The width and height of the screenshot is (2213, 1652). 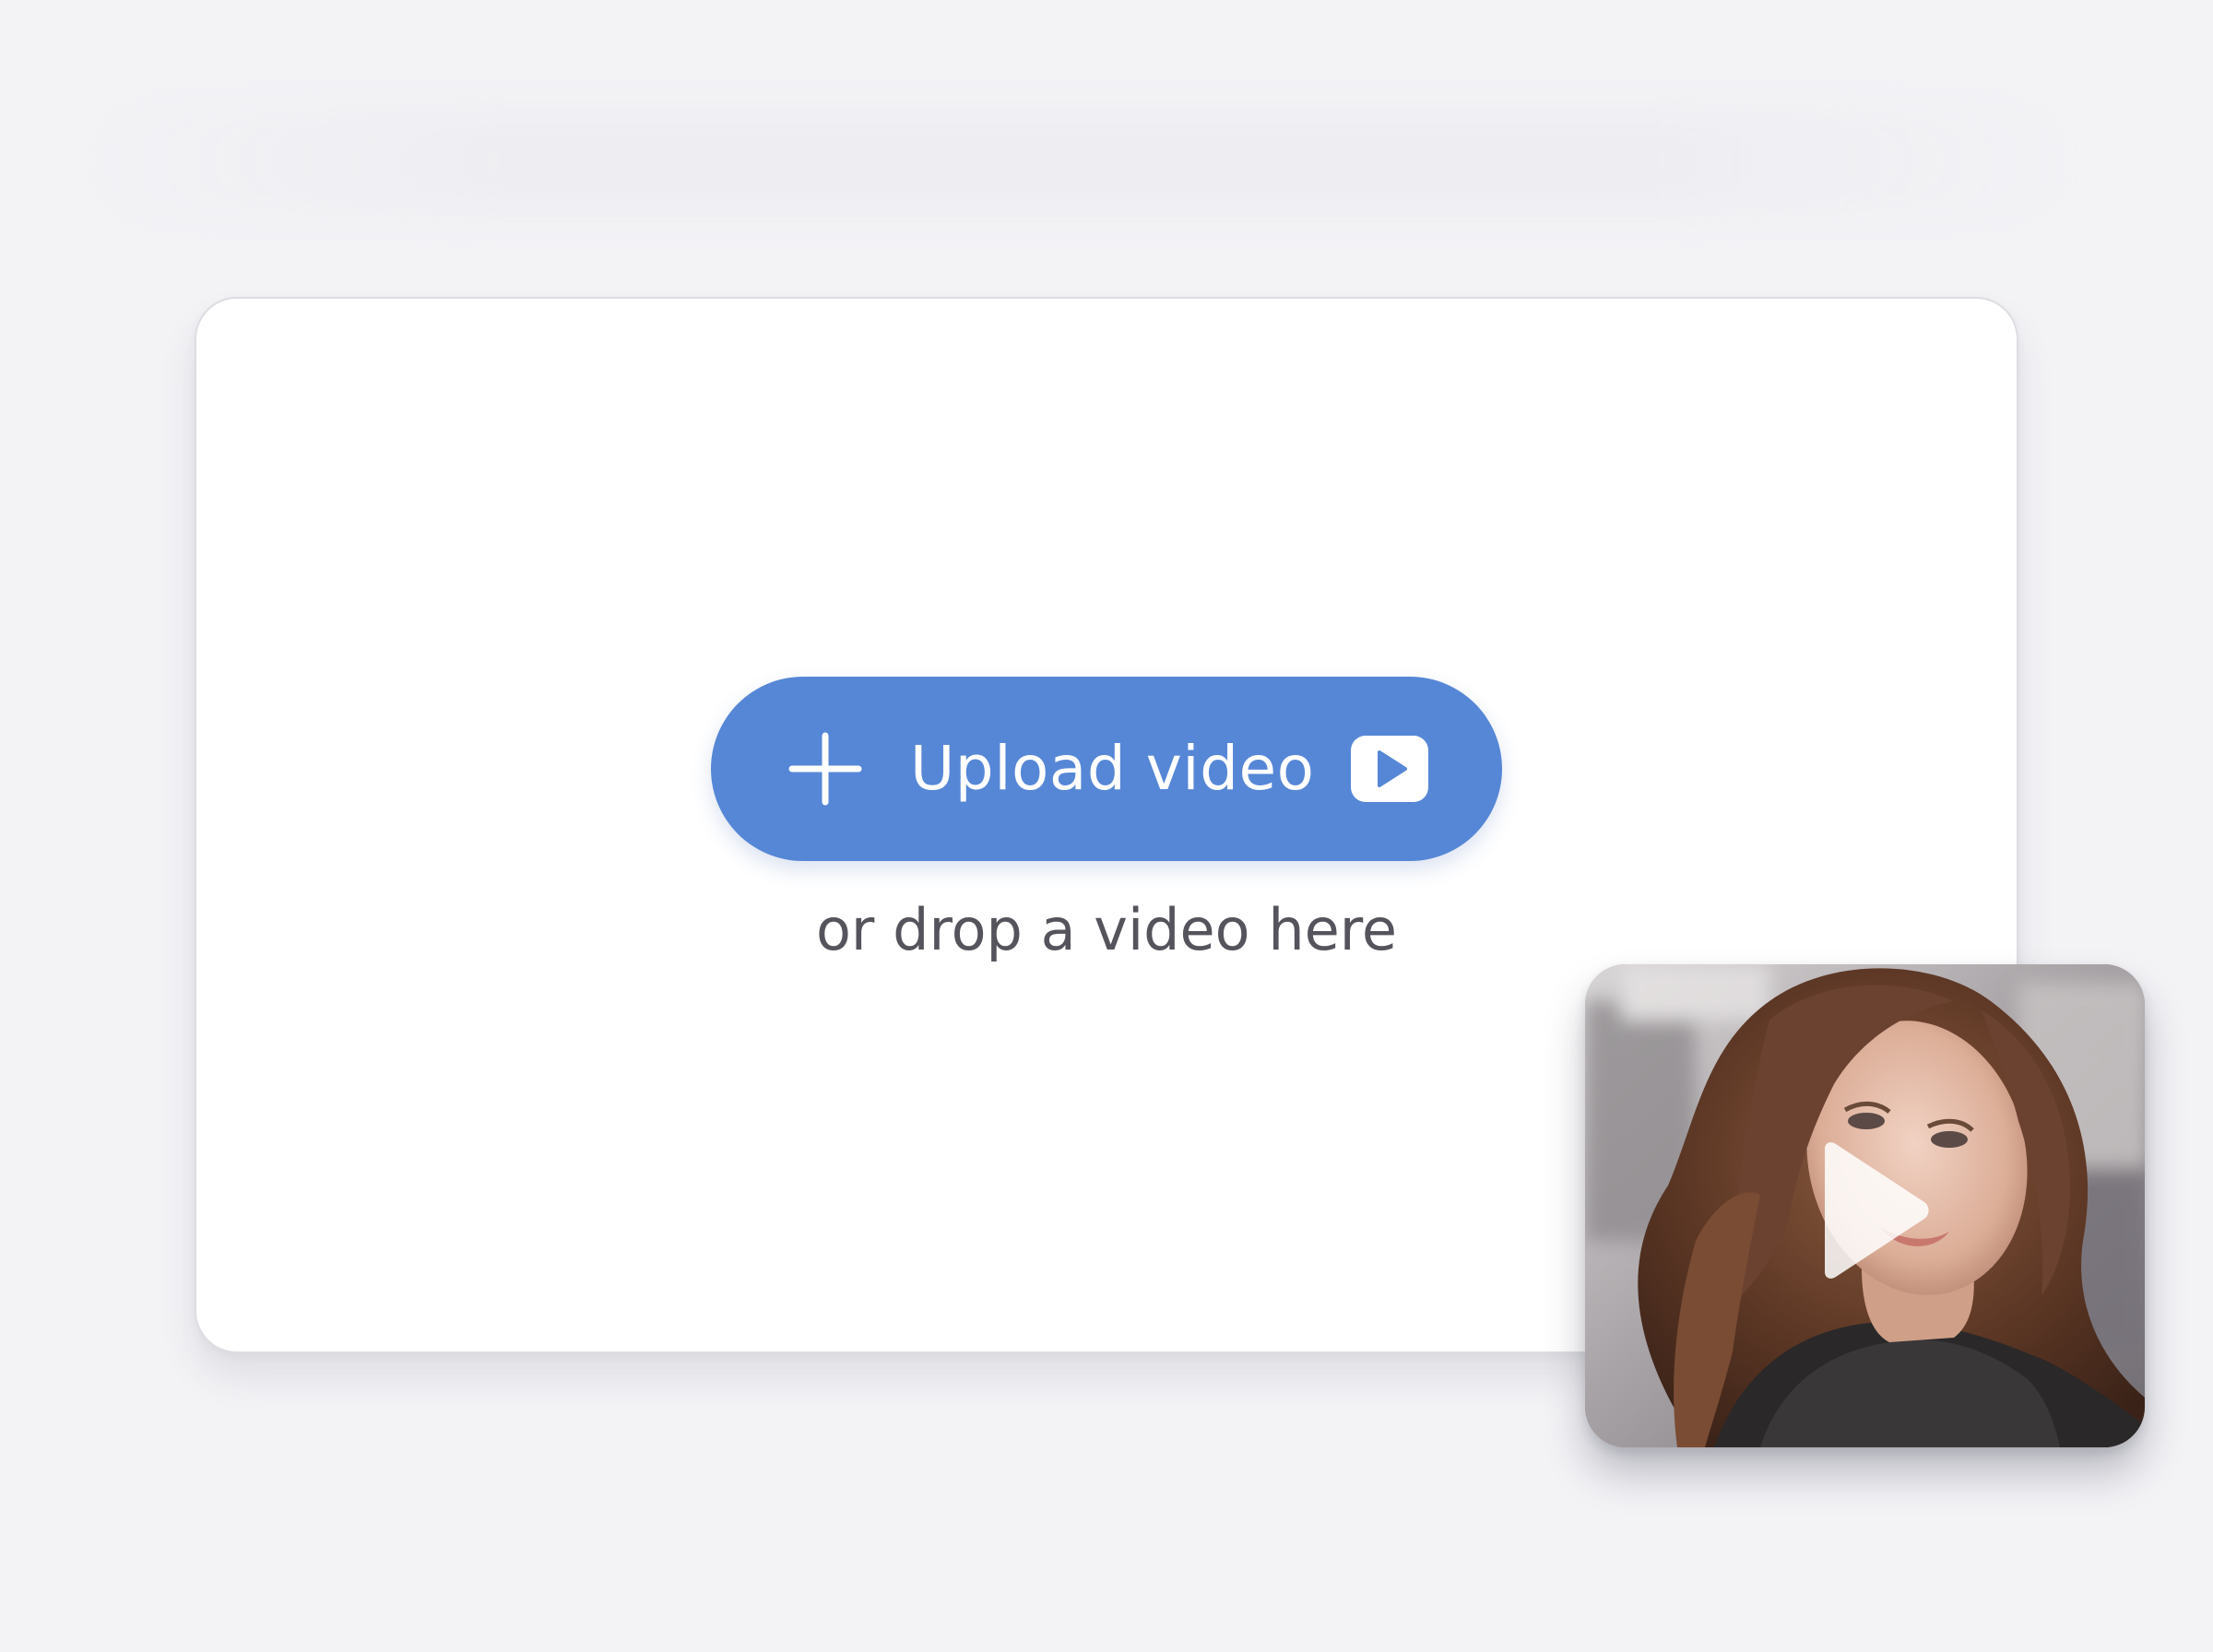 I want to click on background-header-blur, so click(x=1079, y=161).